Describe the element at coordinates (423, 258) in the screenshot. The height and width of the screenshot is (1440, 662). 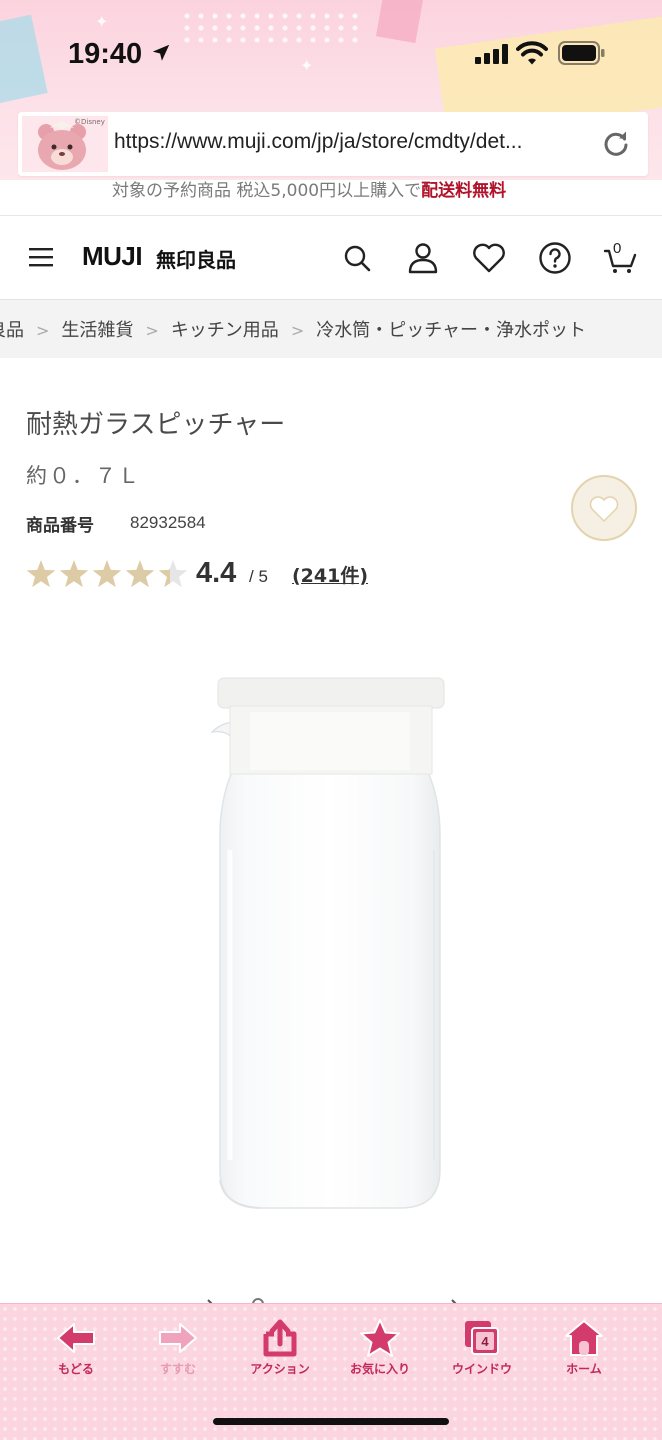
I see `account-icon` at that location.